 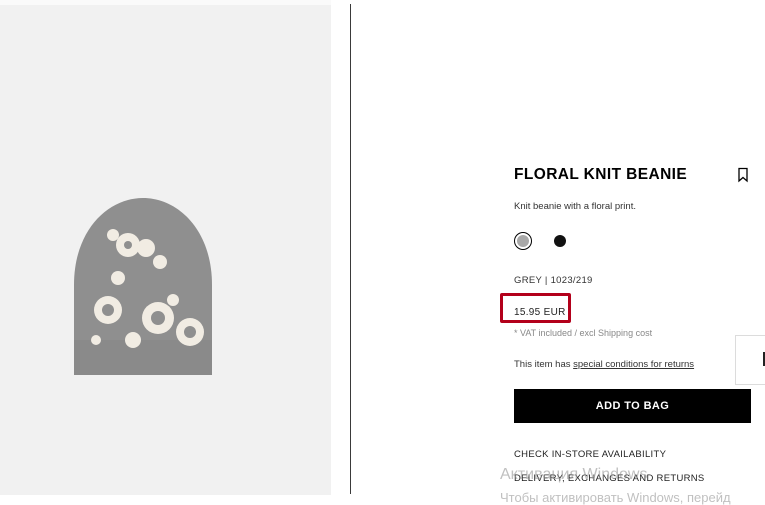 What do you see at coordinates (583, 333) in the screenshot?
I see `vat-note: * VAT included / excl Shipping cost` at bounding box center [583, 333].